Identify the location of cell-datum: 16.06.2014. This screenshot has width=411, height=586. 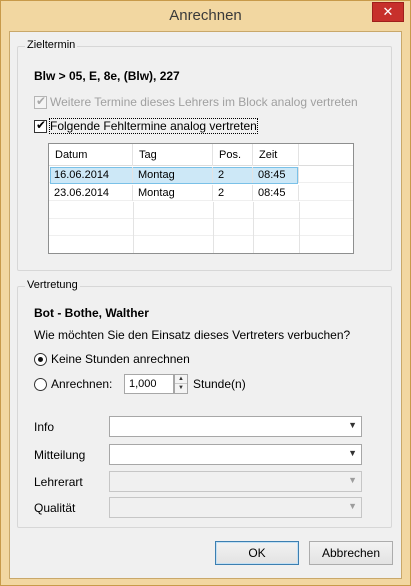
(91, 175).